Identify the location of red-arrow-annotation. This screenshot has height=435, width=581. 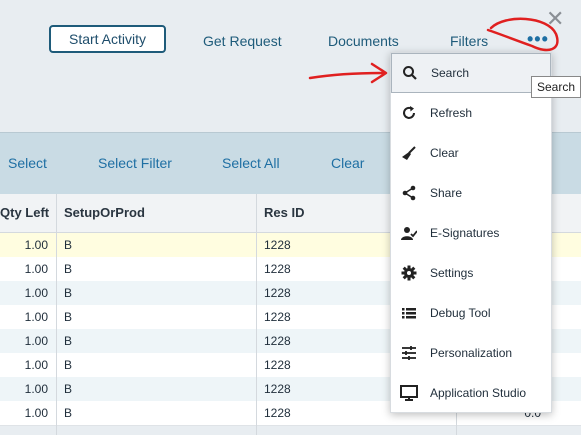
(348, 73).